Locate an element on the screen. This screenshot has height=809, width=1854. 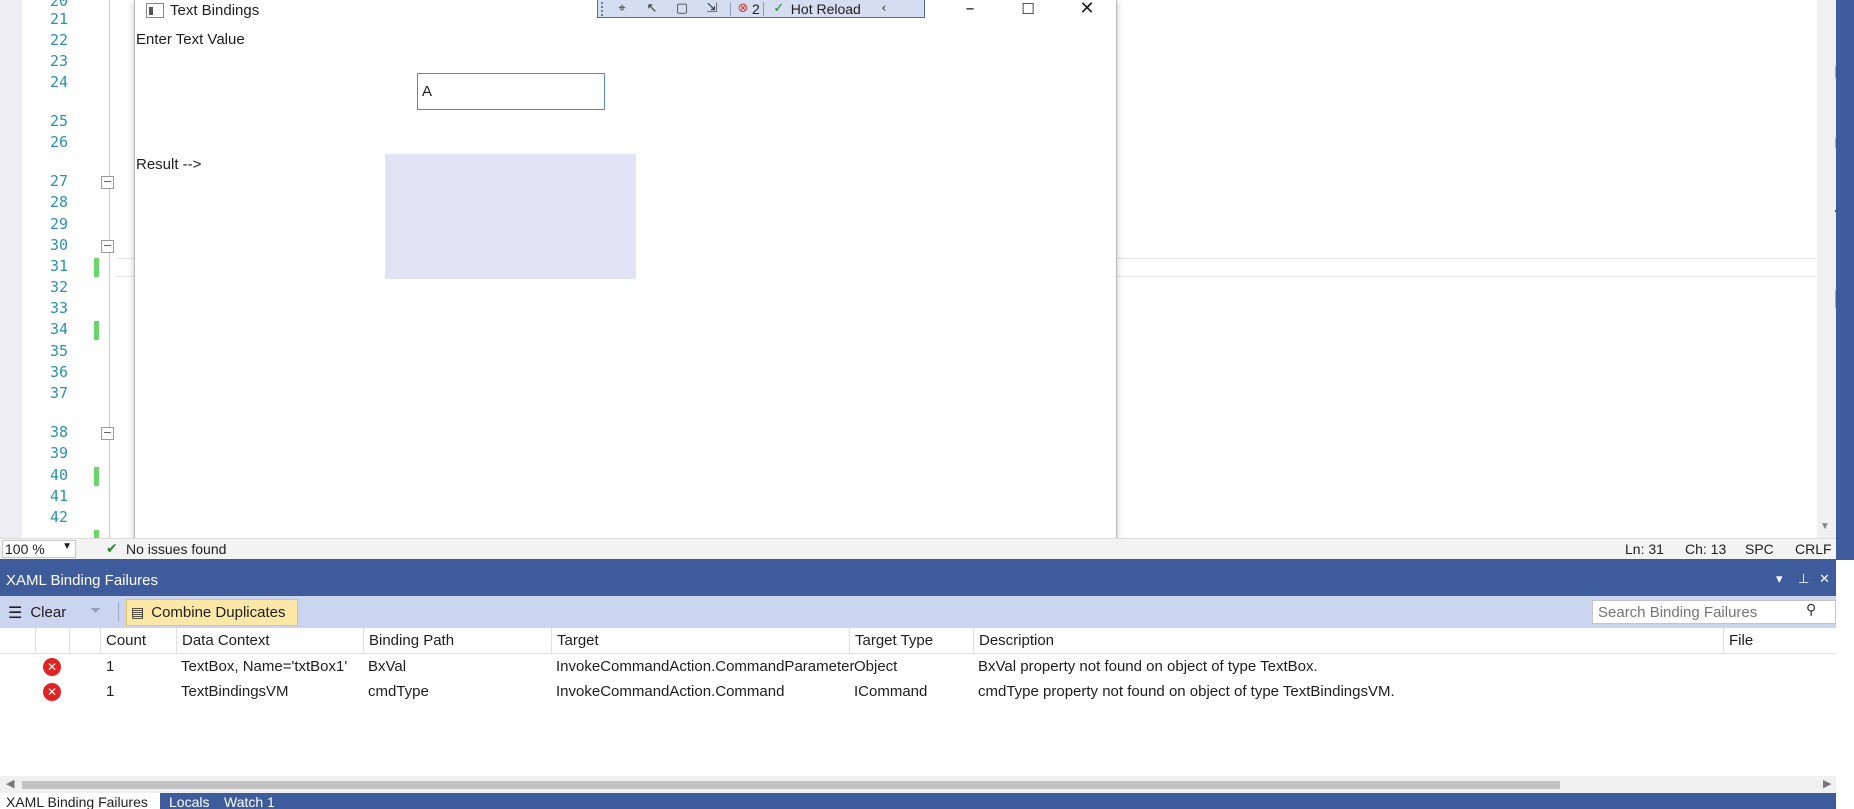
display-adorners-icon: ↖ is located at coordinates (652, 9).